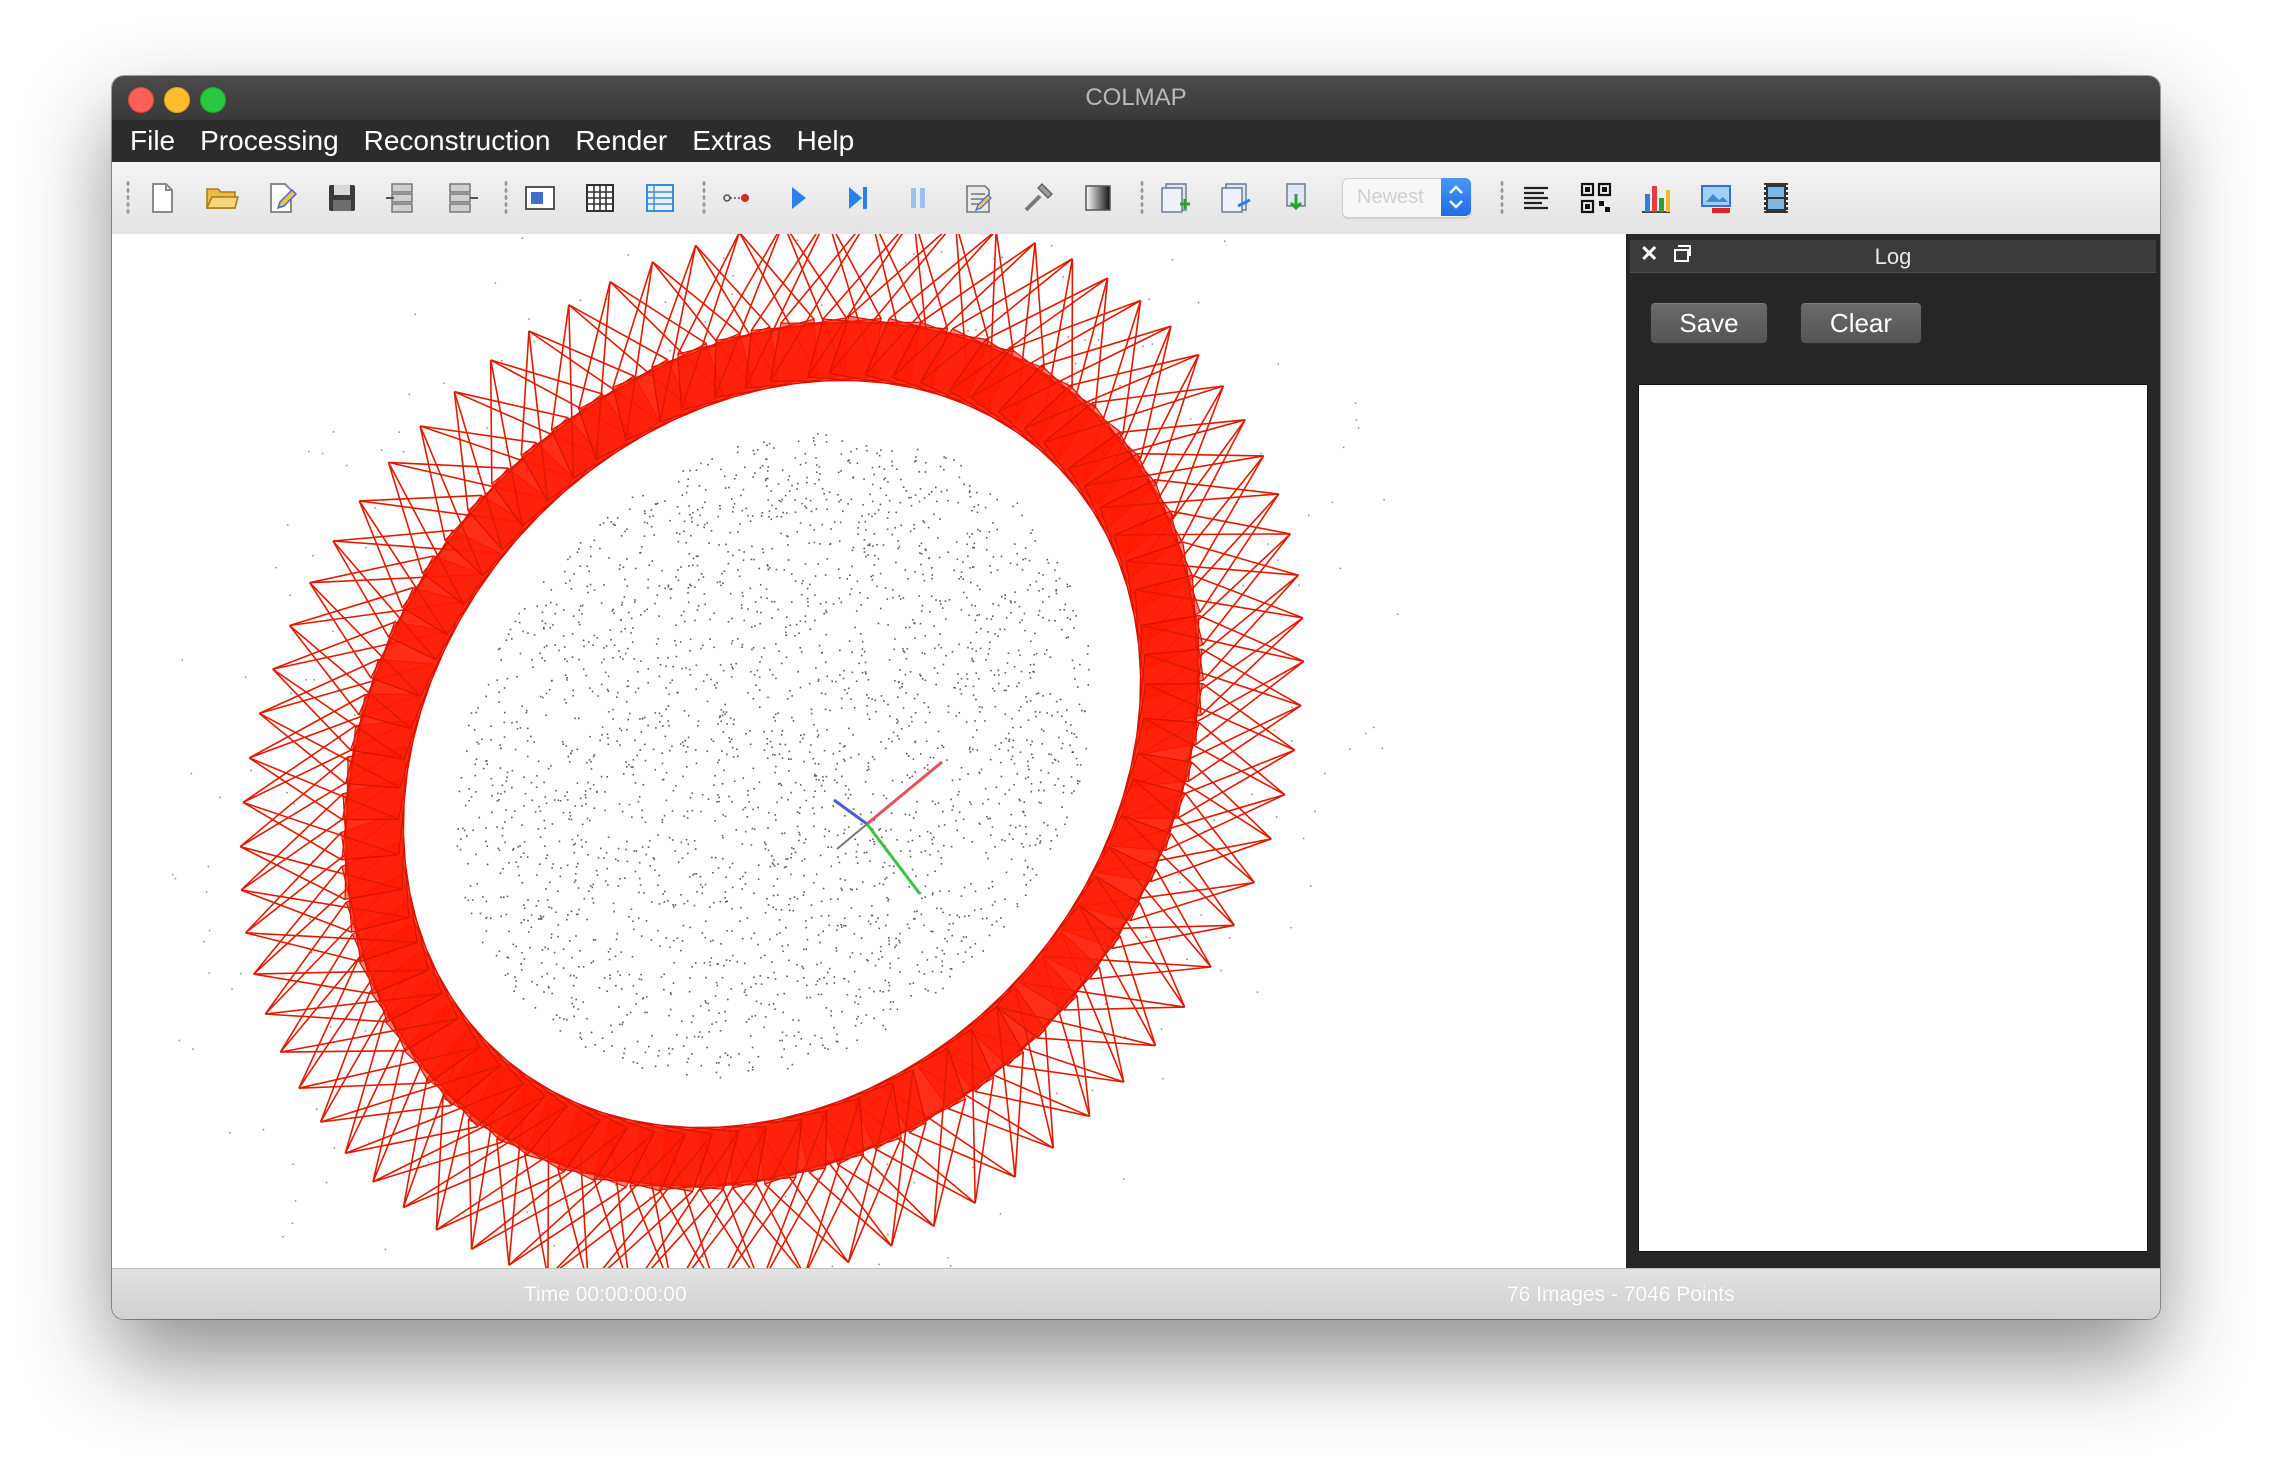 The height and width of the screenshot is (1468, 2272). Describe the element at coordinates (1296, 198) in the screenshot. I see `fusion-icon` at that location.